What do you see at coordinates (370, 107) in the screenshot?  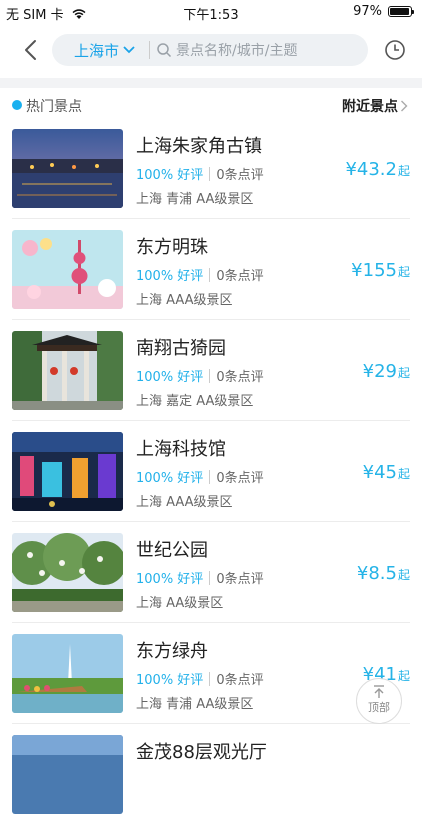 I see `nearby-label: 附近景点` at bounding box center [370, 107].